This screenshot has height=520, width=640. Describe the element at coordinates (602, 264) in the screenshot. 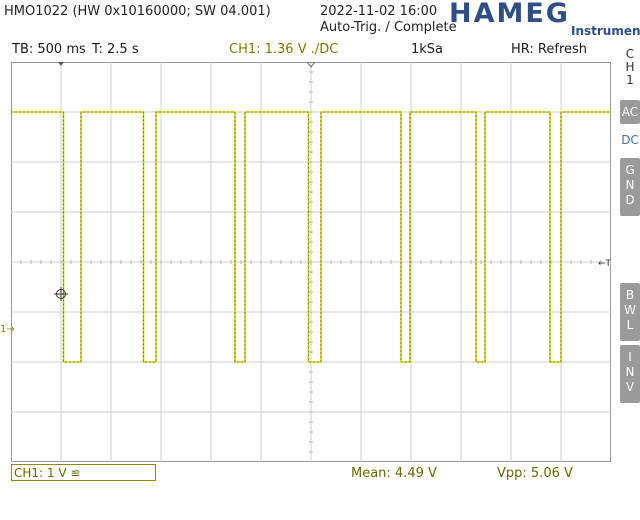

I see `arrow-left-icon: ←` at that location.